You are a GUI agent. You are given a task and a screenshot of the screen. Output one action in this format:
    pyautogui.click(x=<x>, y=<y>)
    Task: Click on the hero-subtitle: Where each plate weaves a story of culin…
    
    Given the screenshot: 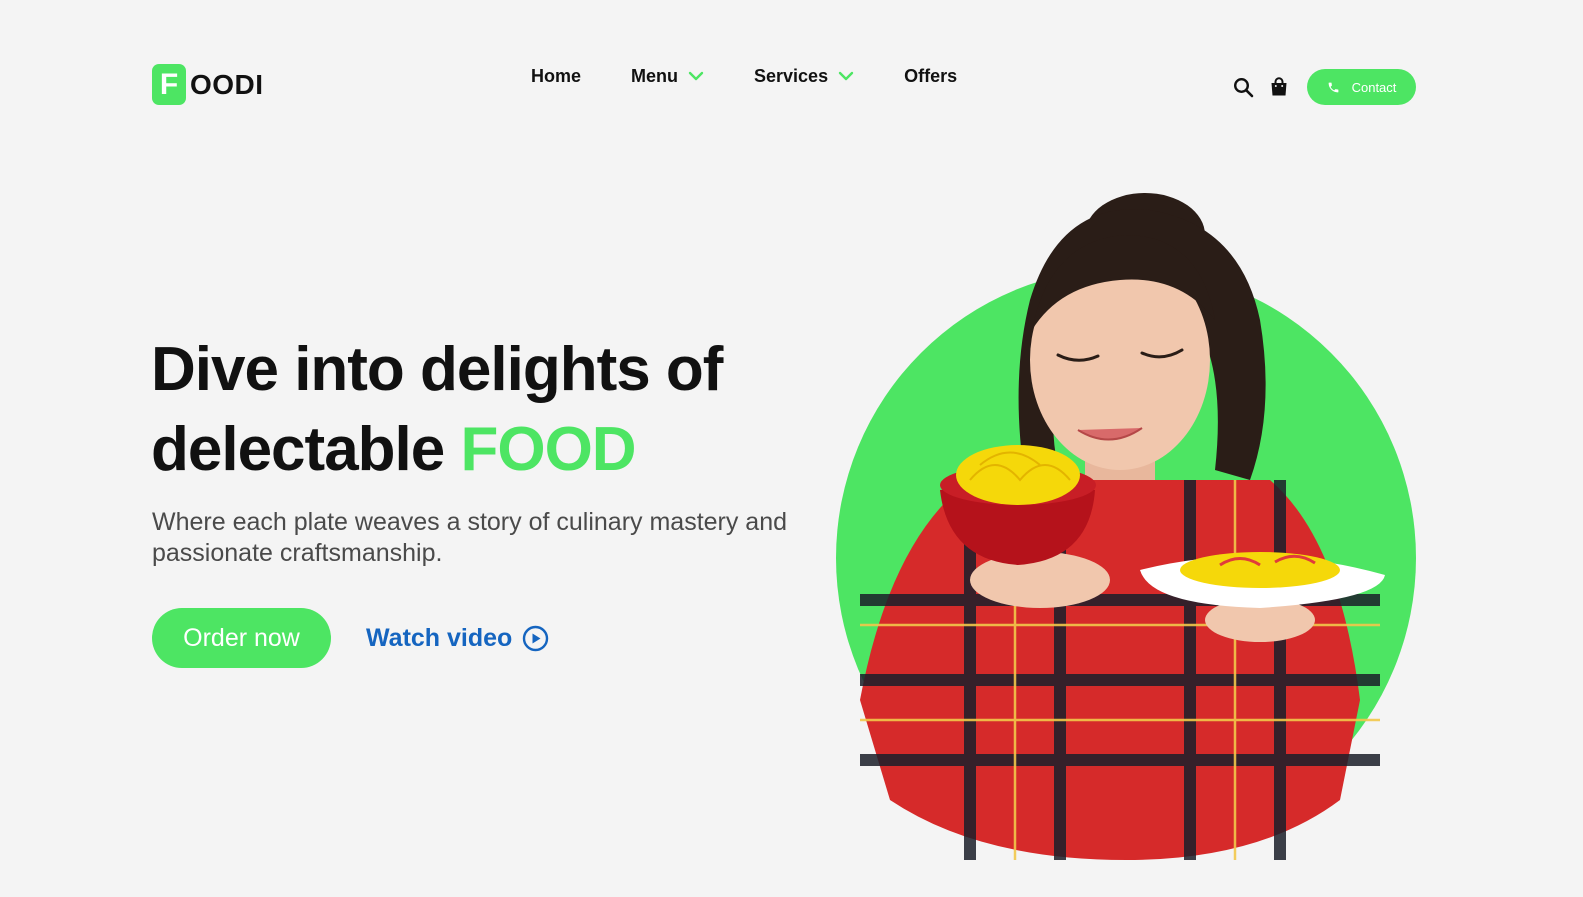 What is the action you would take?
    pyautogui.click(x=470, y=537)
    